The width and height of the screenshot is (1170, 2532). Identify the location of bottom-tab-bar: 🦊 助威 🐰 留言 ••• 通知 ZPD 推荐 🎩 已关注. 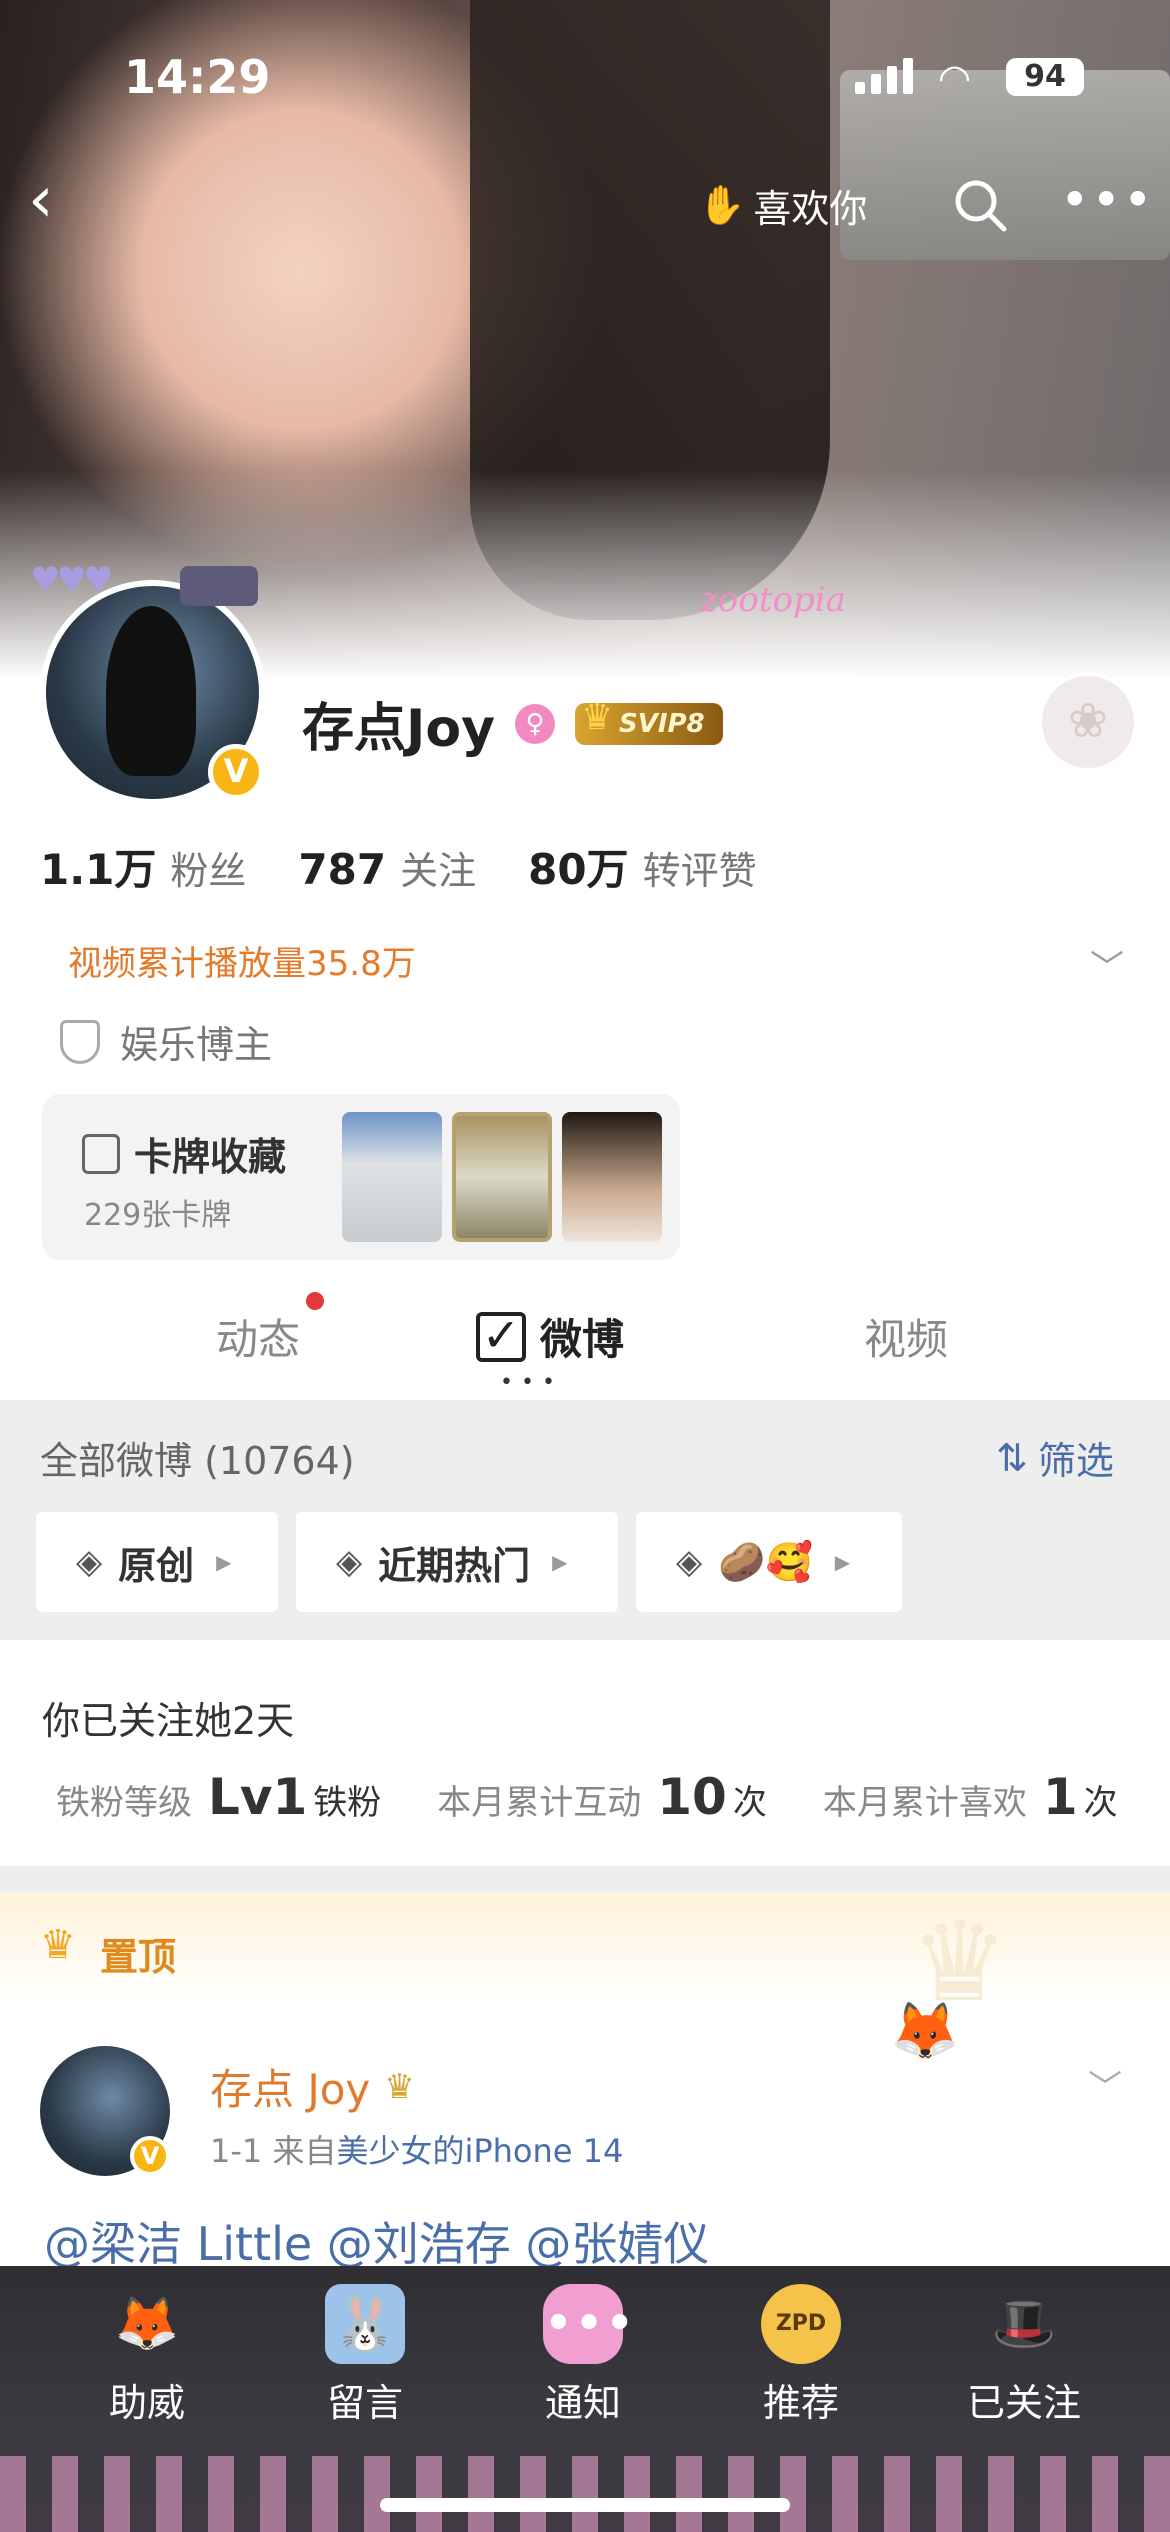
(585, 2399).